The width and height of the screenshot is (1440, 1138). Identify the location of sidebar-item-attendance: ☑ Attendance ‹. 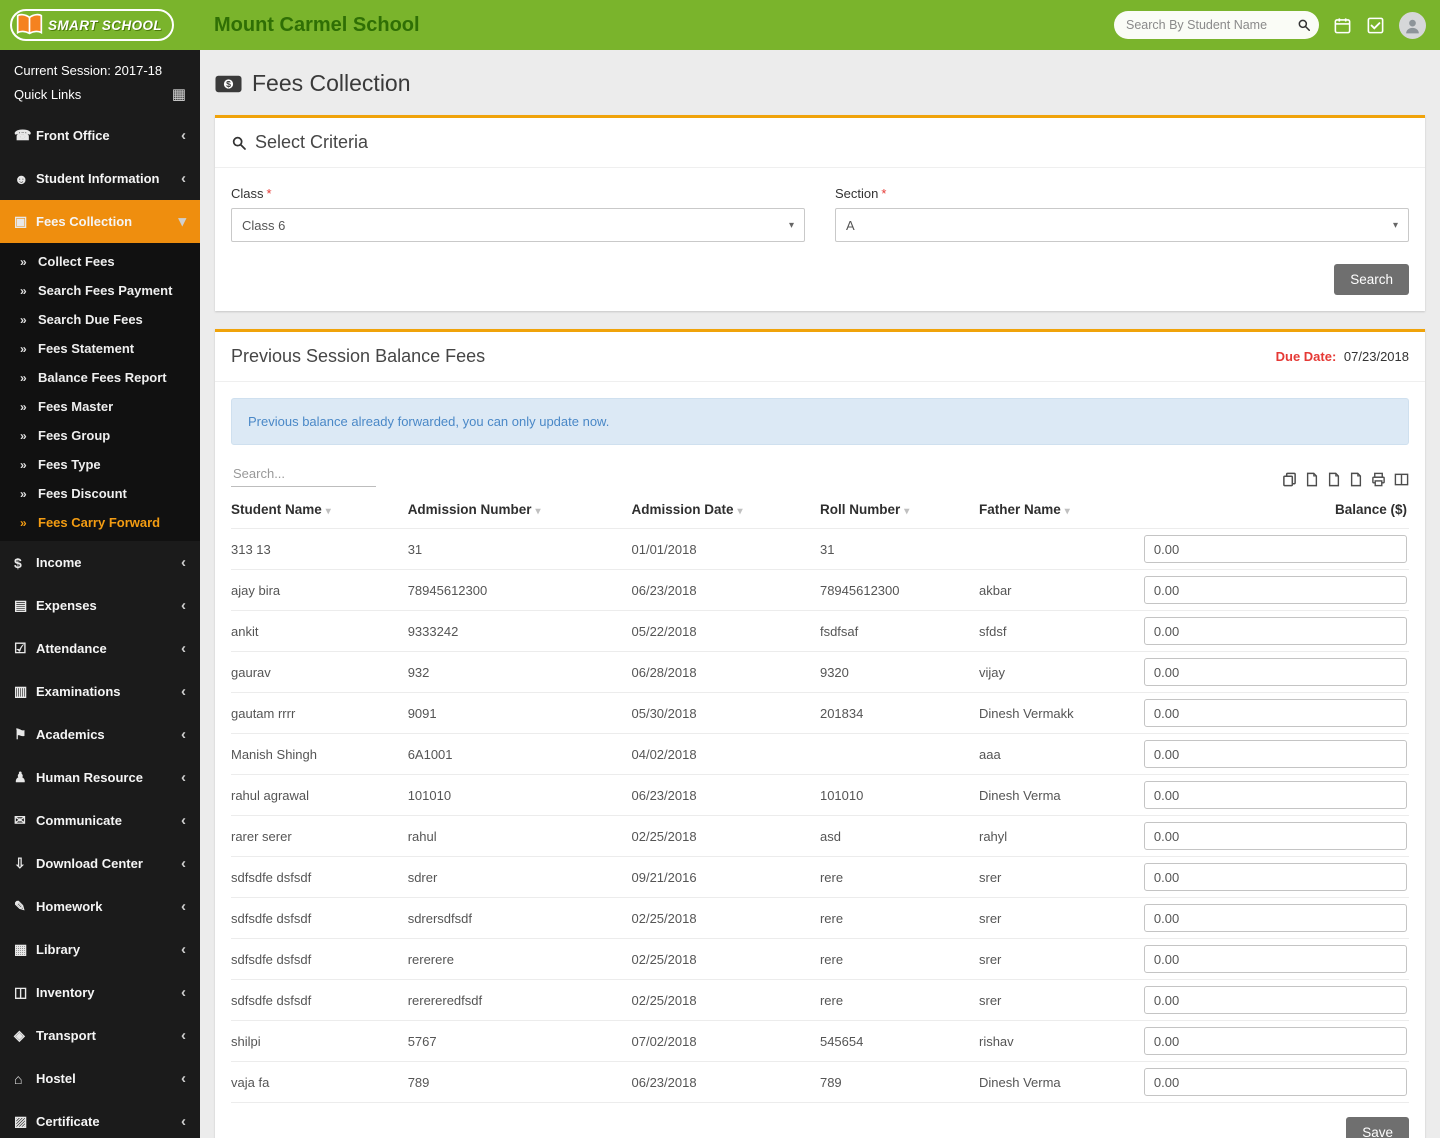
(100, 648).